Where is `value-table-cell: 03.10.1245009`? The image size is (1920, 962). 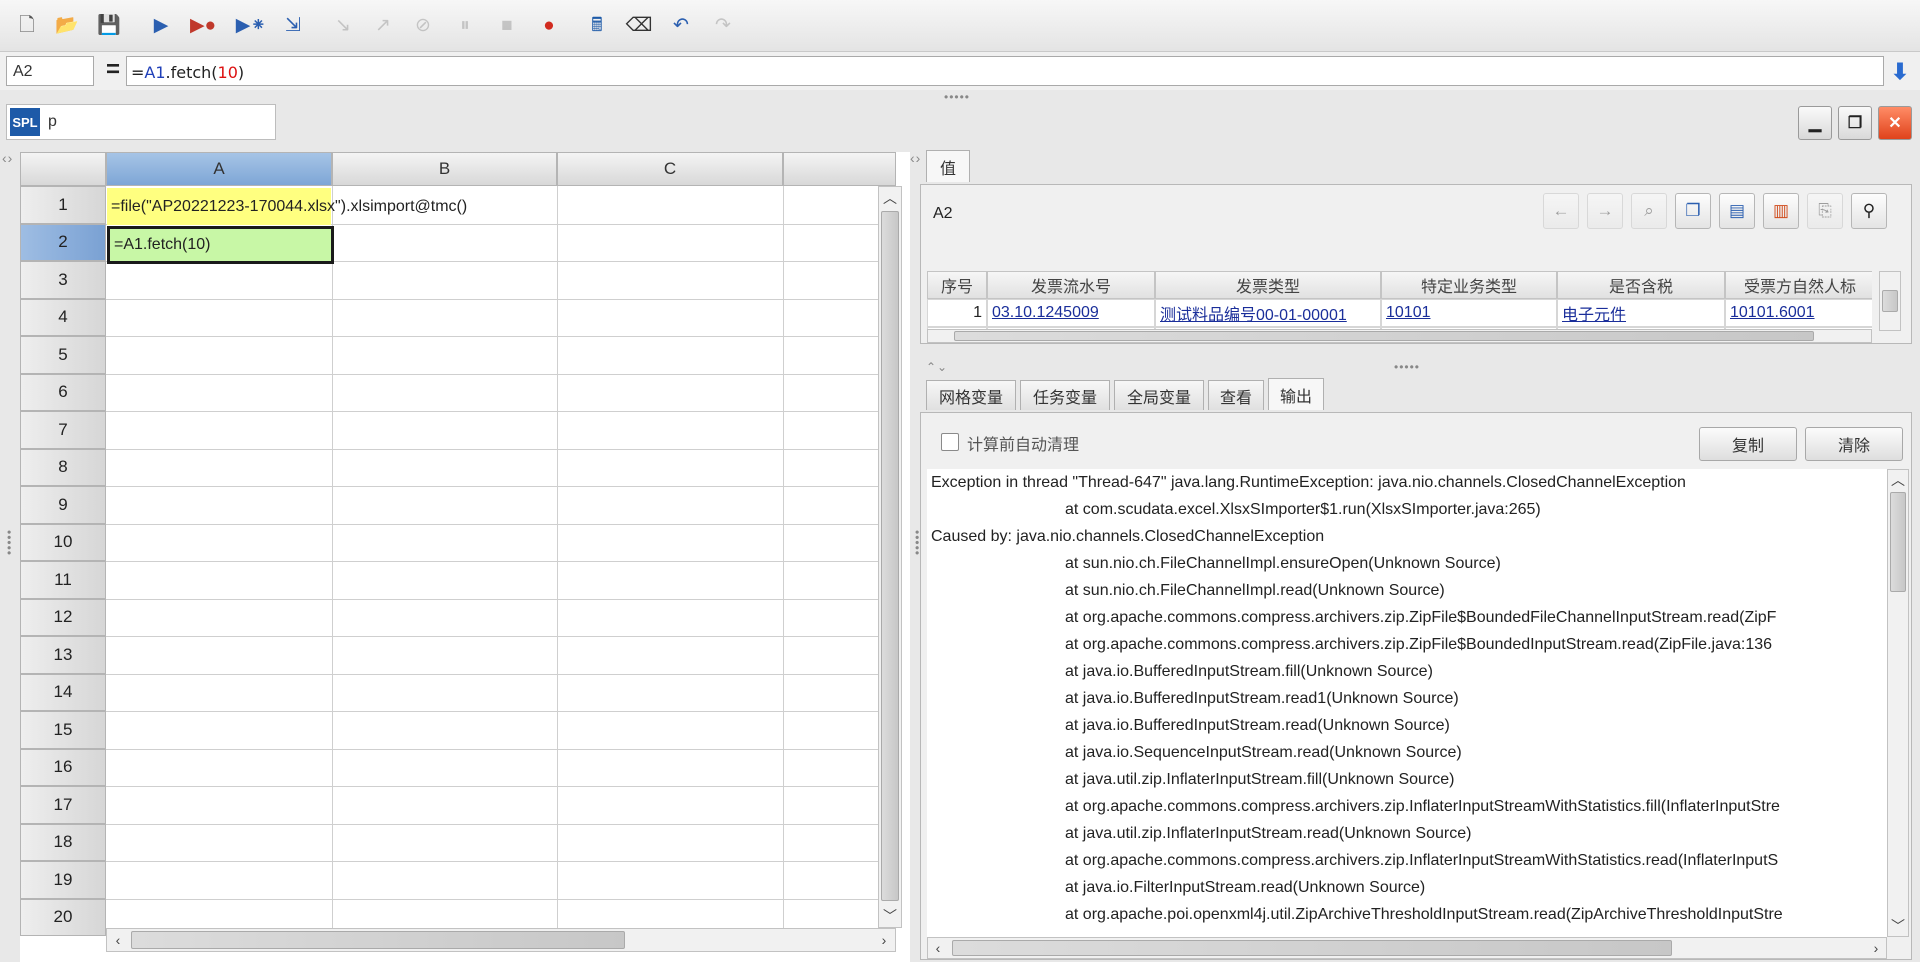
value-table-cell: 03.10.1245009 is located at coordinates (1071, 313).